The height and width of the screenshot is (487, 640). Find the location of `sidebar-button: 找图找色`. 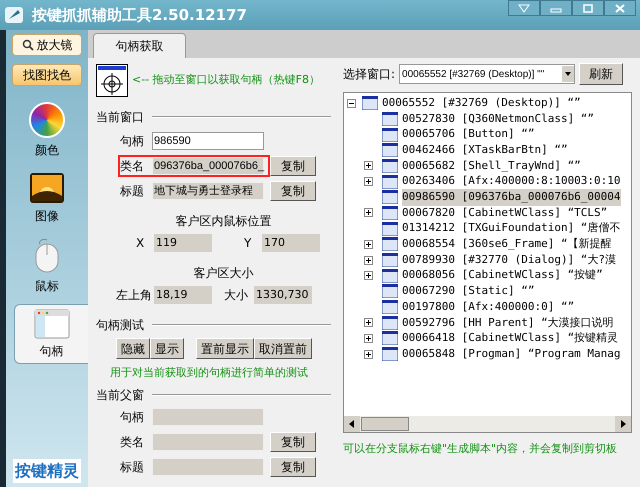

sidebar-button: 找图找色 is located at coordinates (47, 75).